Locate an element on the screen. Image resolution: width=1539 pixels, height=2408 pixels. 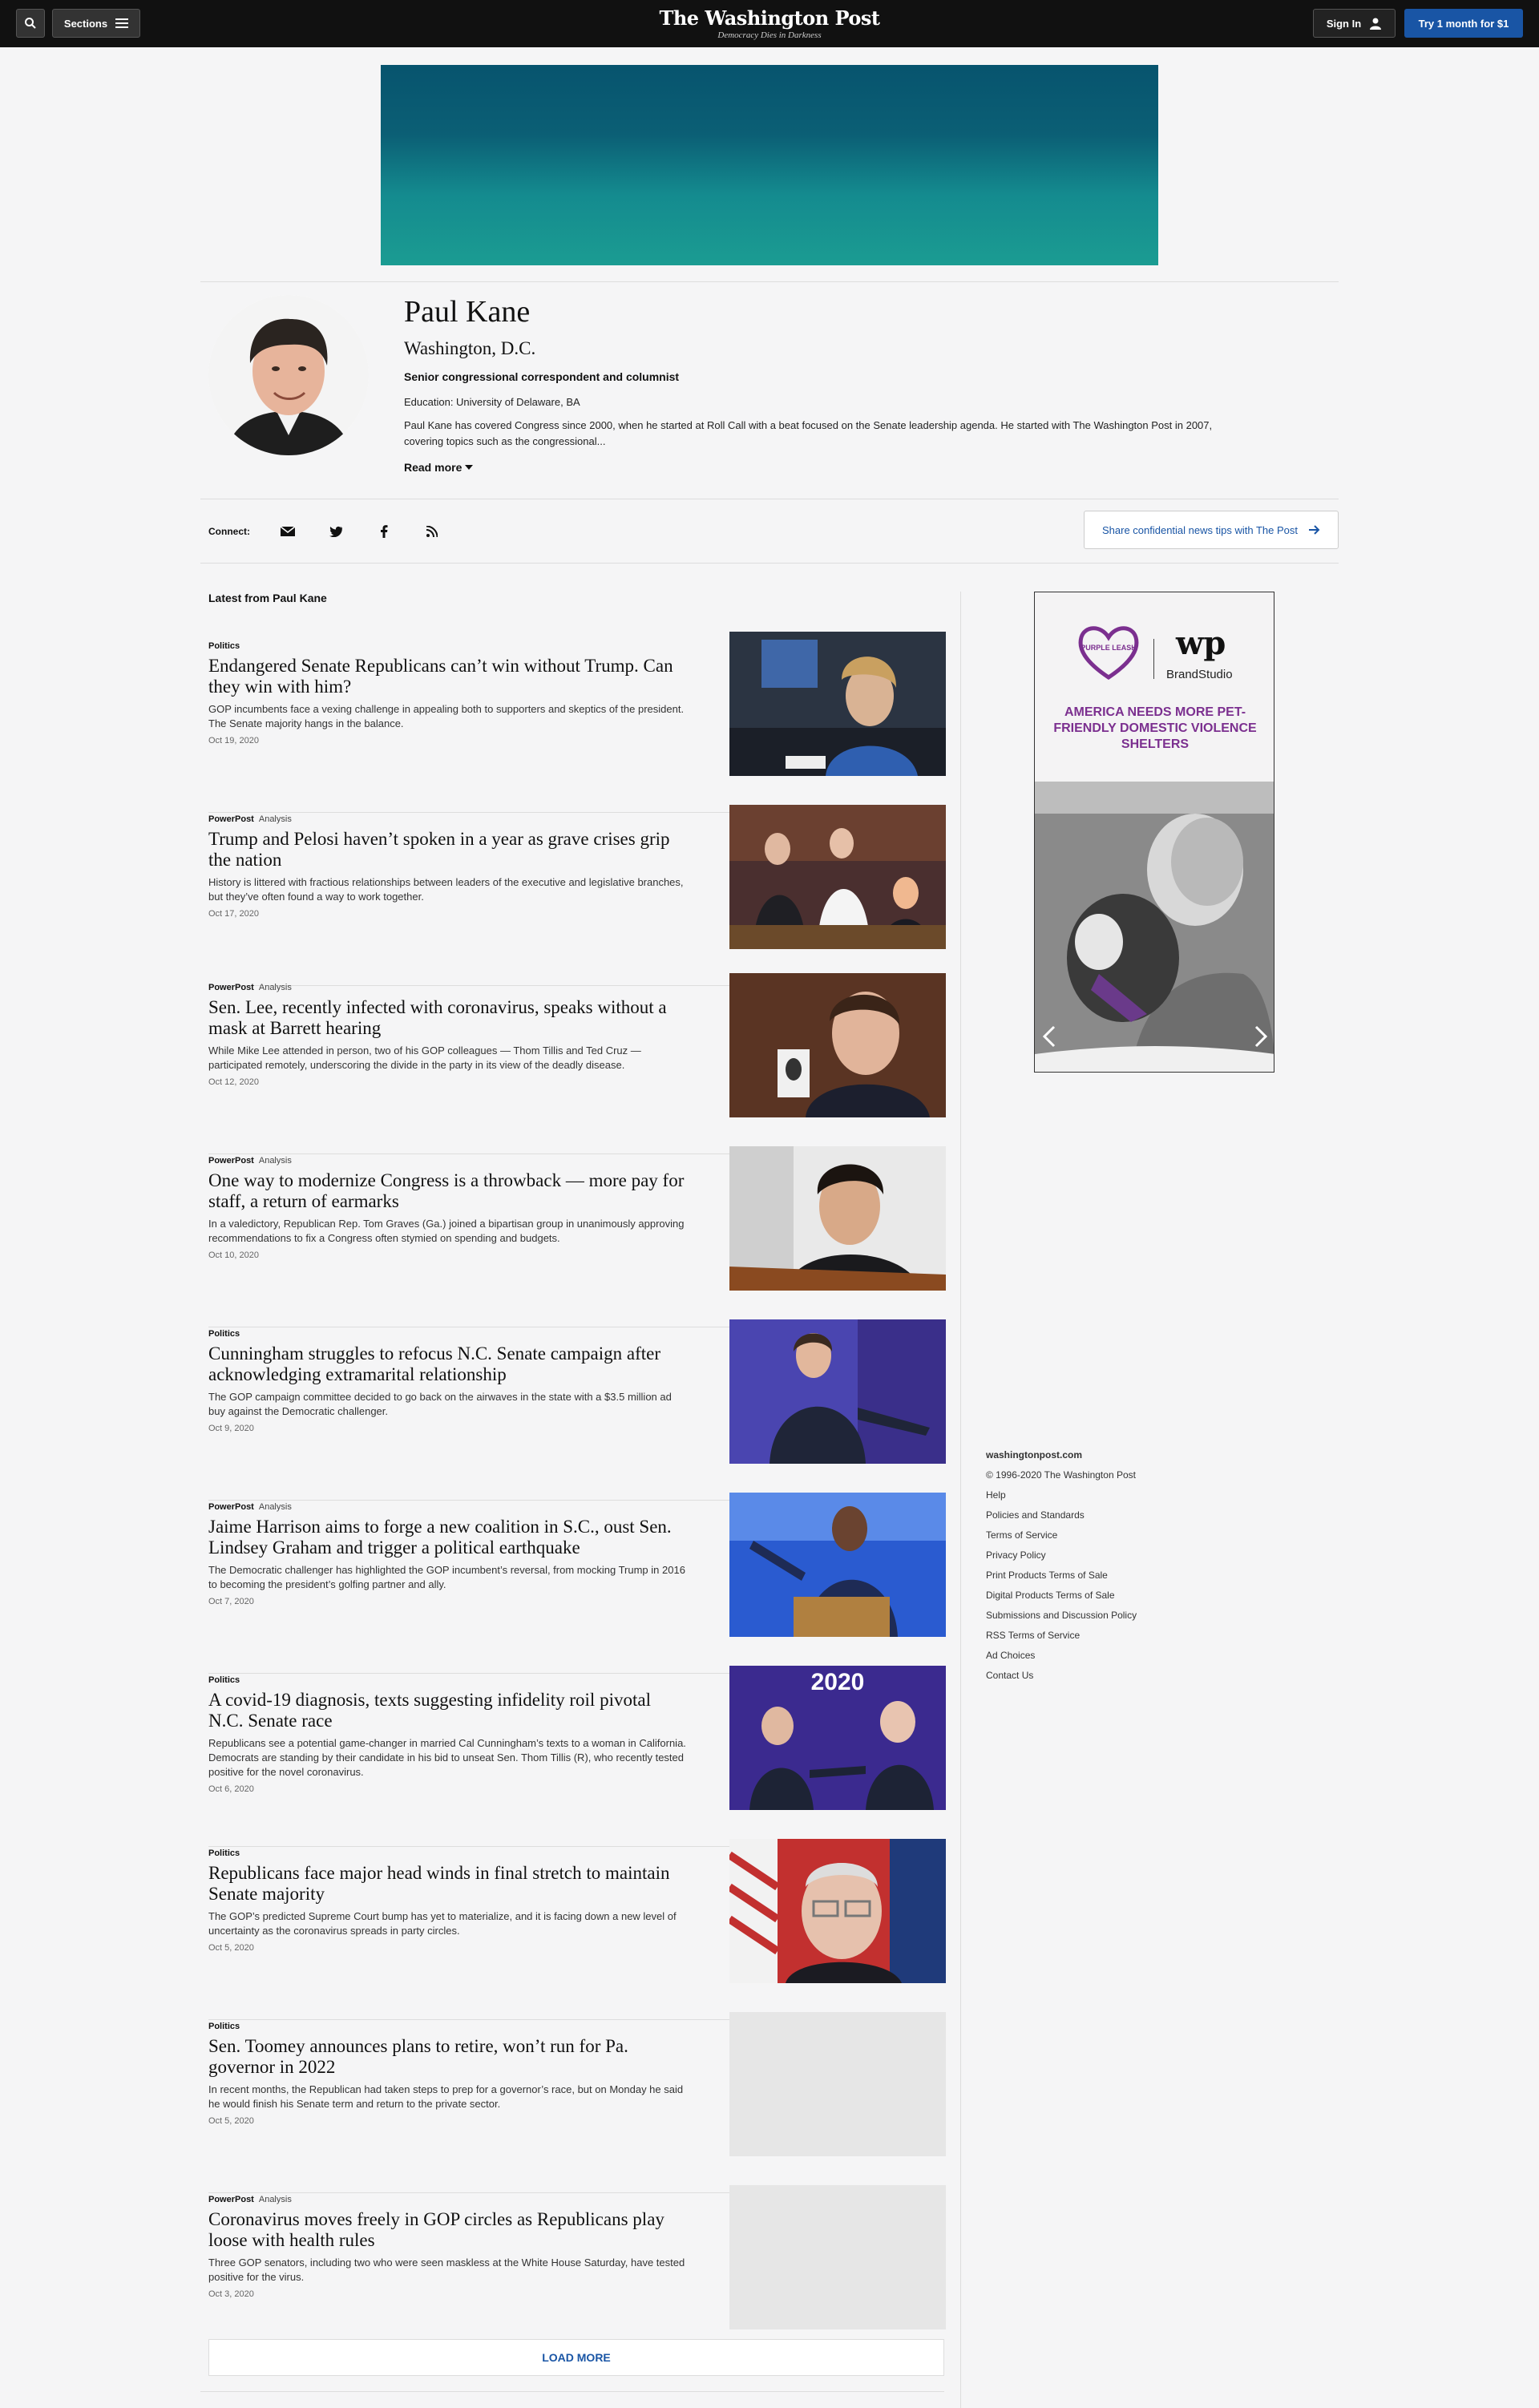
search-icon is located at coordinates (30, 23).